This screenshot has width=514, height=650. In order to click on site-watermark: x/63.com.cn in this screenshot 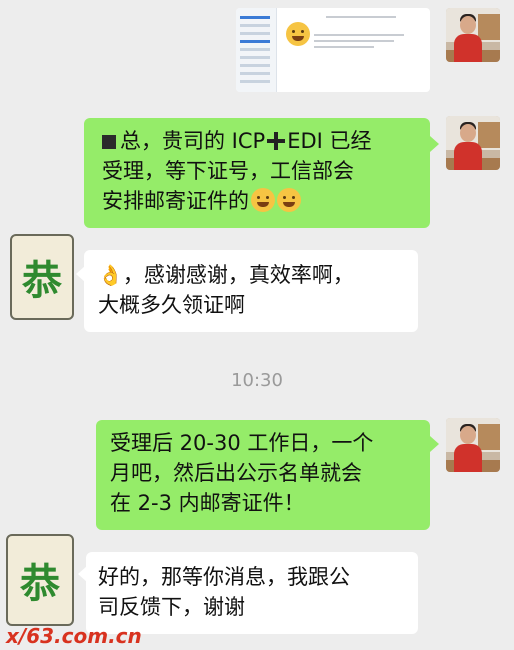, I will do `click(74, 636)`.